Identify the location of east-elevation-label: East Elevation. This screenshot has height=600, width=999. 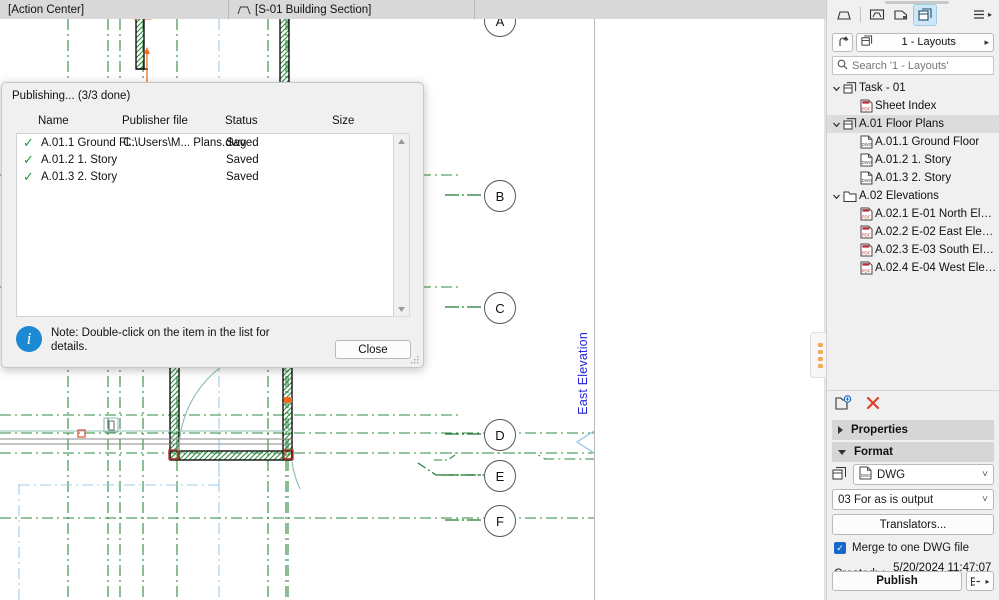
(583, 373).